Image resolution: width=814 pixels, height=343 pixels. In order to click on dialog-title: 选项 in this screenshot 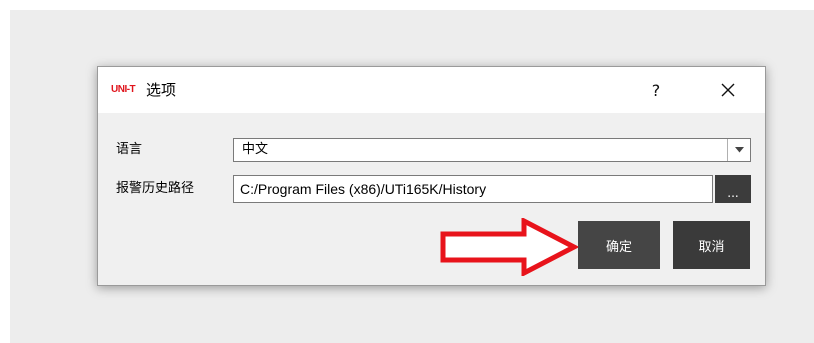, I will do `click(161, 90)`.